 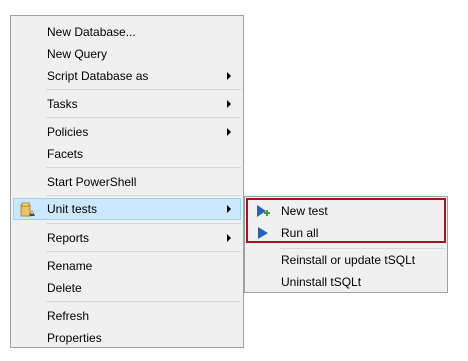 What do you see at coordinates (127, 54) in the screenshot?
I see `menu-item-new-query: New Query` at bounding box center [127, 54].